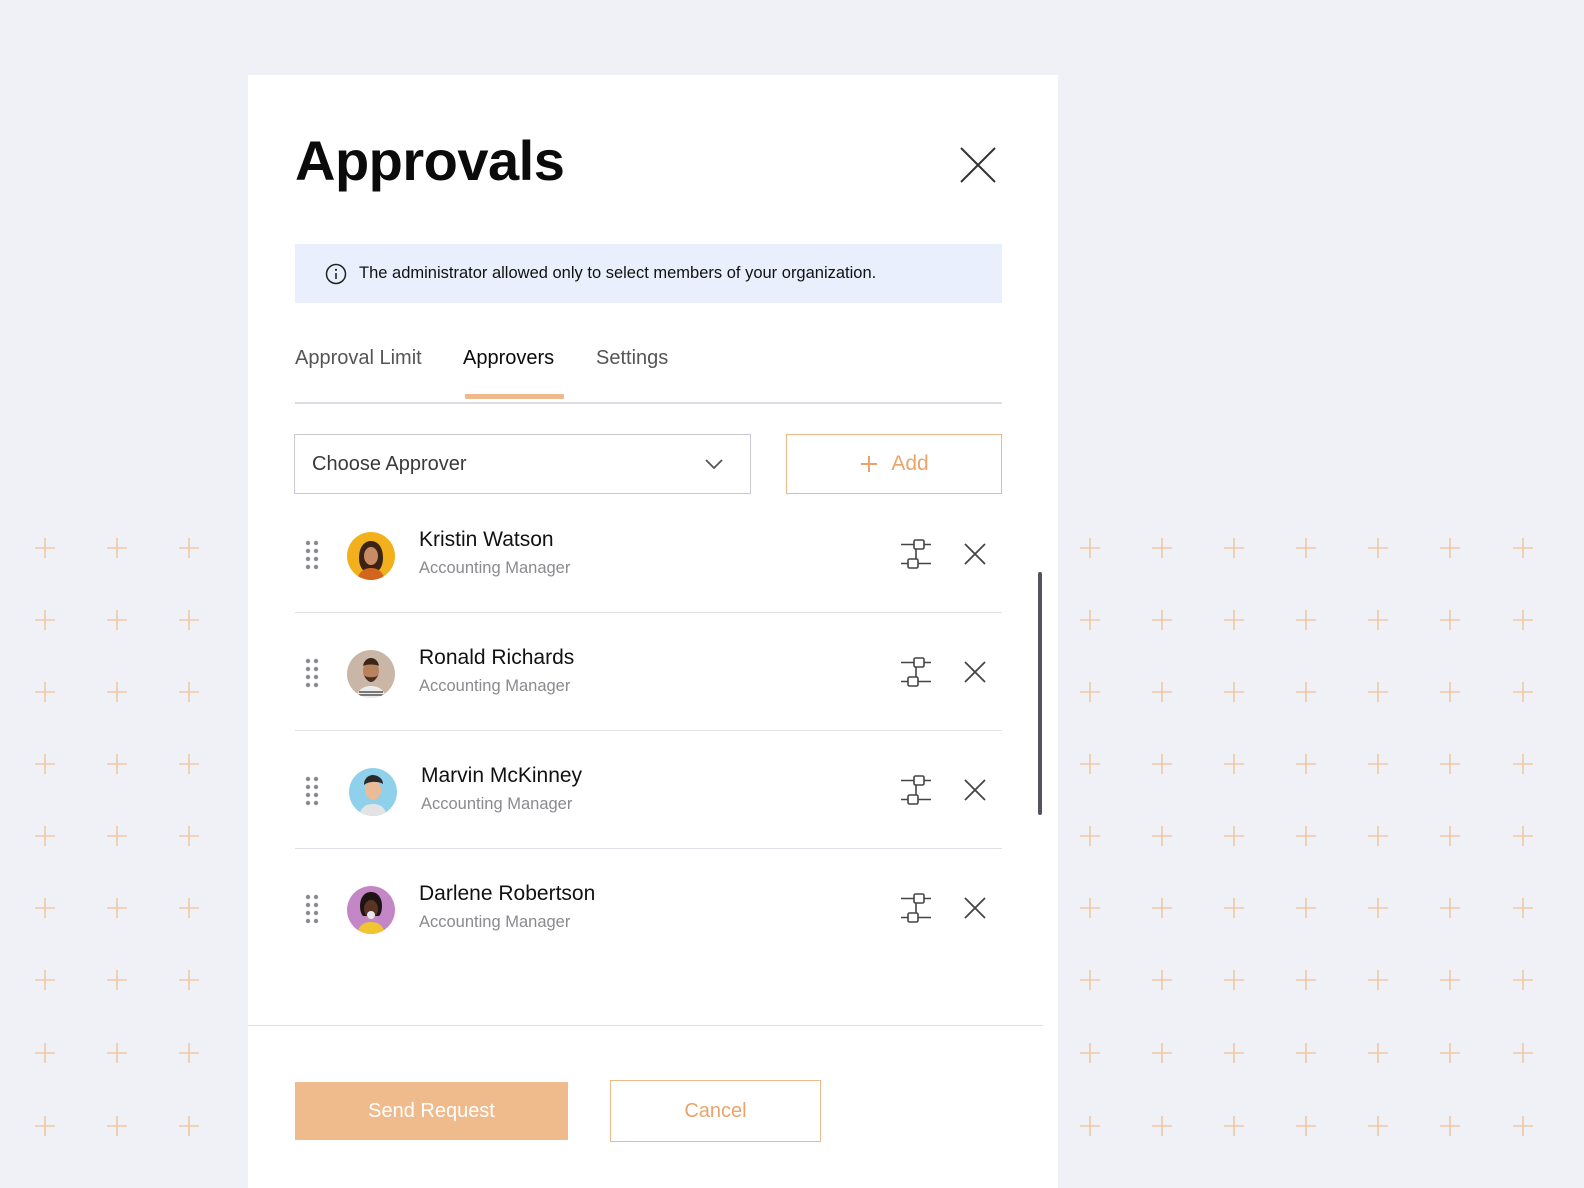 The height and width of the screenshot is (1188, 1584). What do you see at coordinates (522, 464) in the screenshot?
I see `choose-approver-select: Choose Approver` at bounding box center [522, 464].